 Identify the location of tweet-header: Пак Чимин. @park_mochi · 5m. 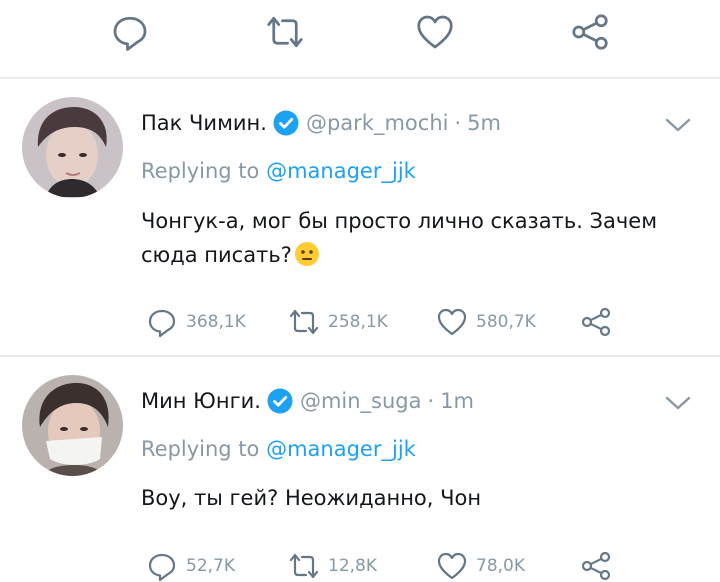
(321, 123).